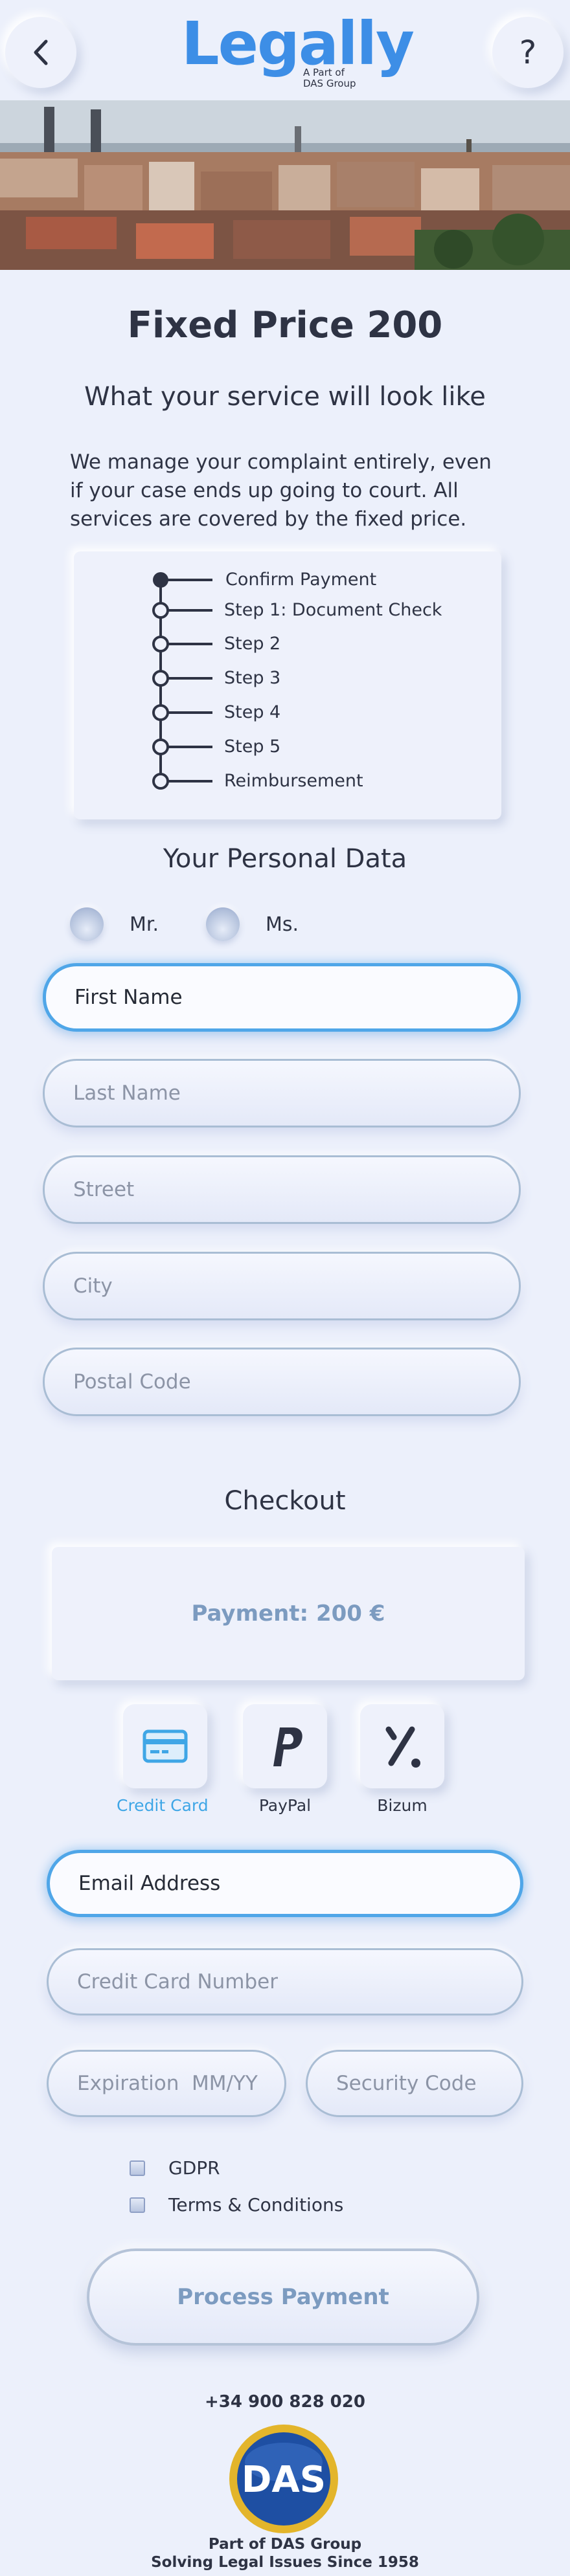  I want to click on bizum-icon, so click(402, 1747).